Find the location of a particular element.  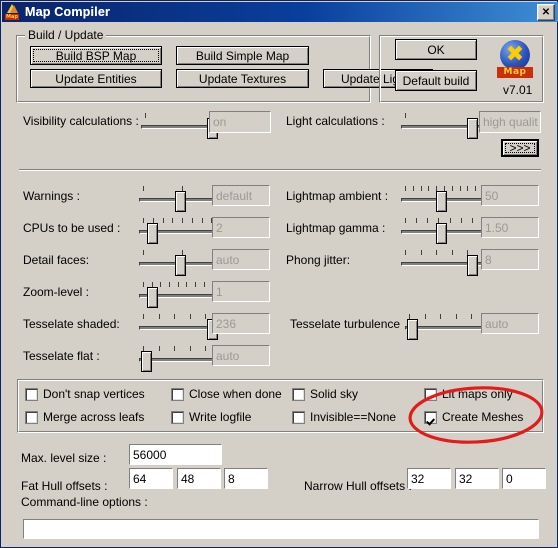

narrow-hull-offset-y-input: 32 is located at coordinates (477, 478).